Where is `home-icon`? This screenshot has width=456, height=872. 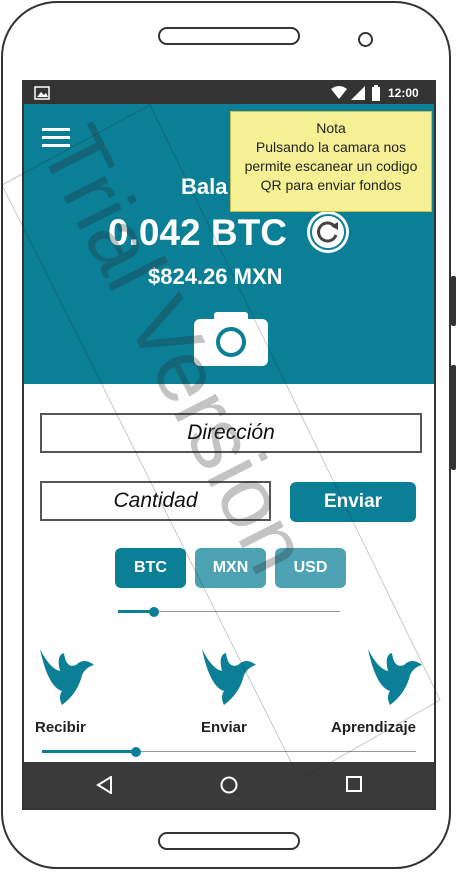
home-icon is located at coordinates (229, 785).